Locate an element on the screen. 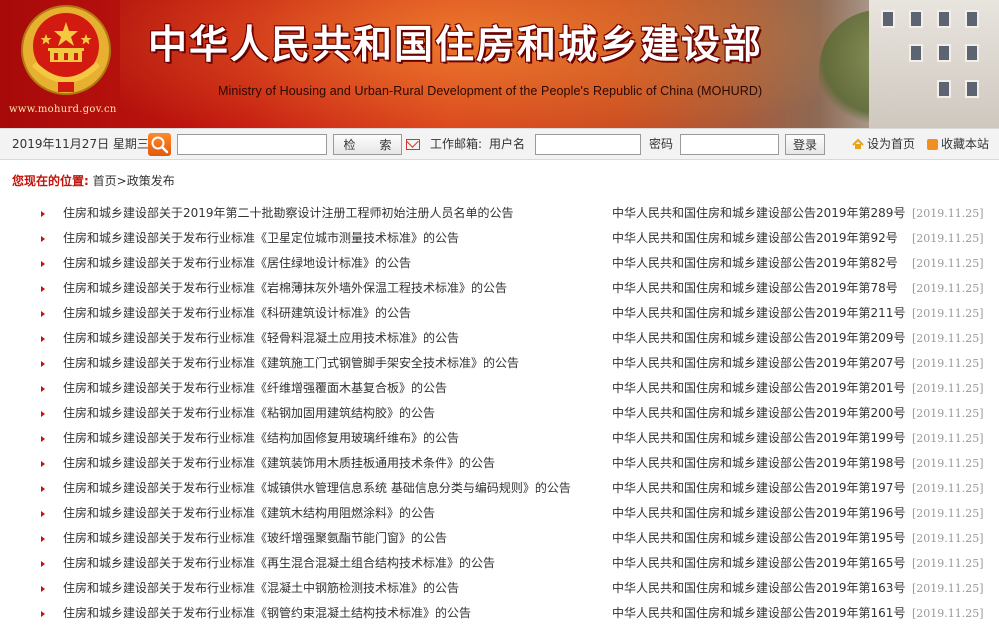 The height and width of the screenshot is (628, 999). password-input is located at coordinates (729, 144).